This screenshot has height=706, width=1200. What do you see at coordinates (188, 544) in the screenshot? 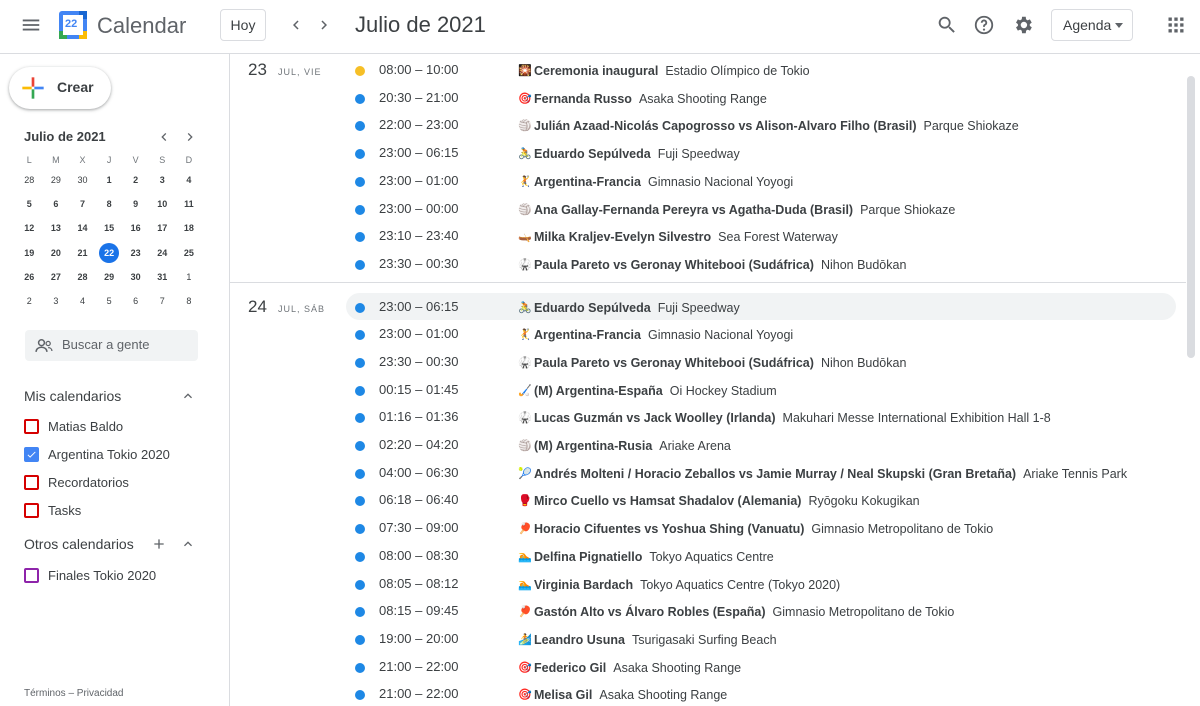
I see `other-calendars-toggle` at bounding box center [188, 544].